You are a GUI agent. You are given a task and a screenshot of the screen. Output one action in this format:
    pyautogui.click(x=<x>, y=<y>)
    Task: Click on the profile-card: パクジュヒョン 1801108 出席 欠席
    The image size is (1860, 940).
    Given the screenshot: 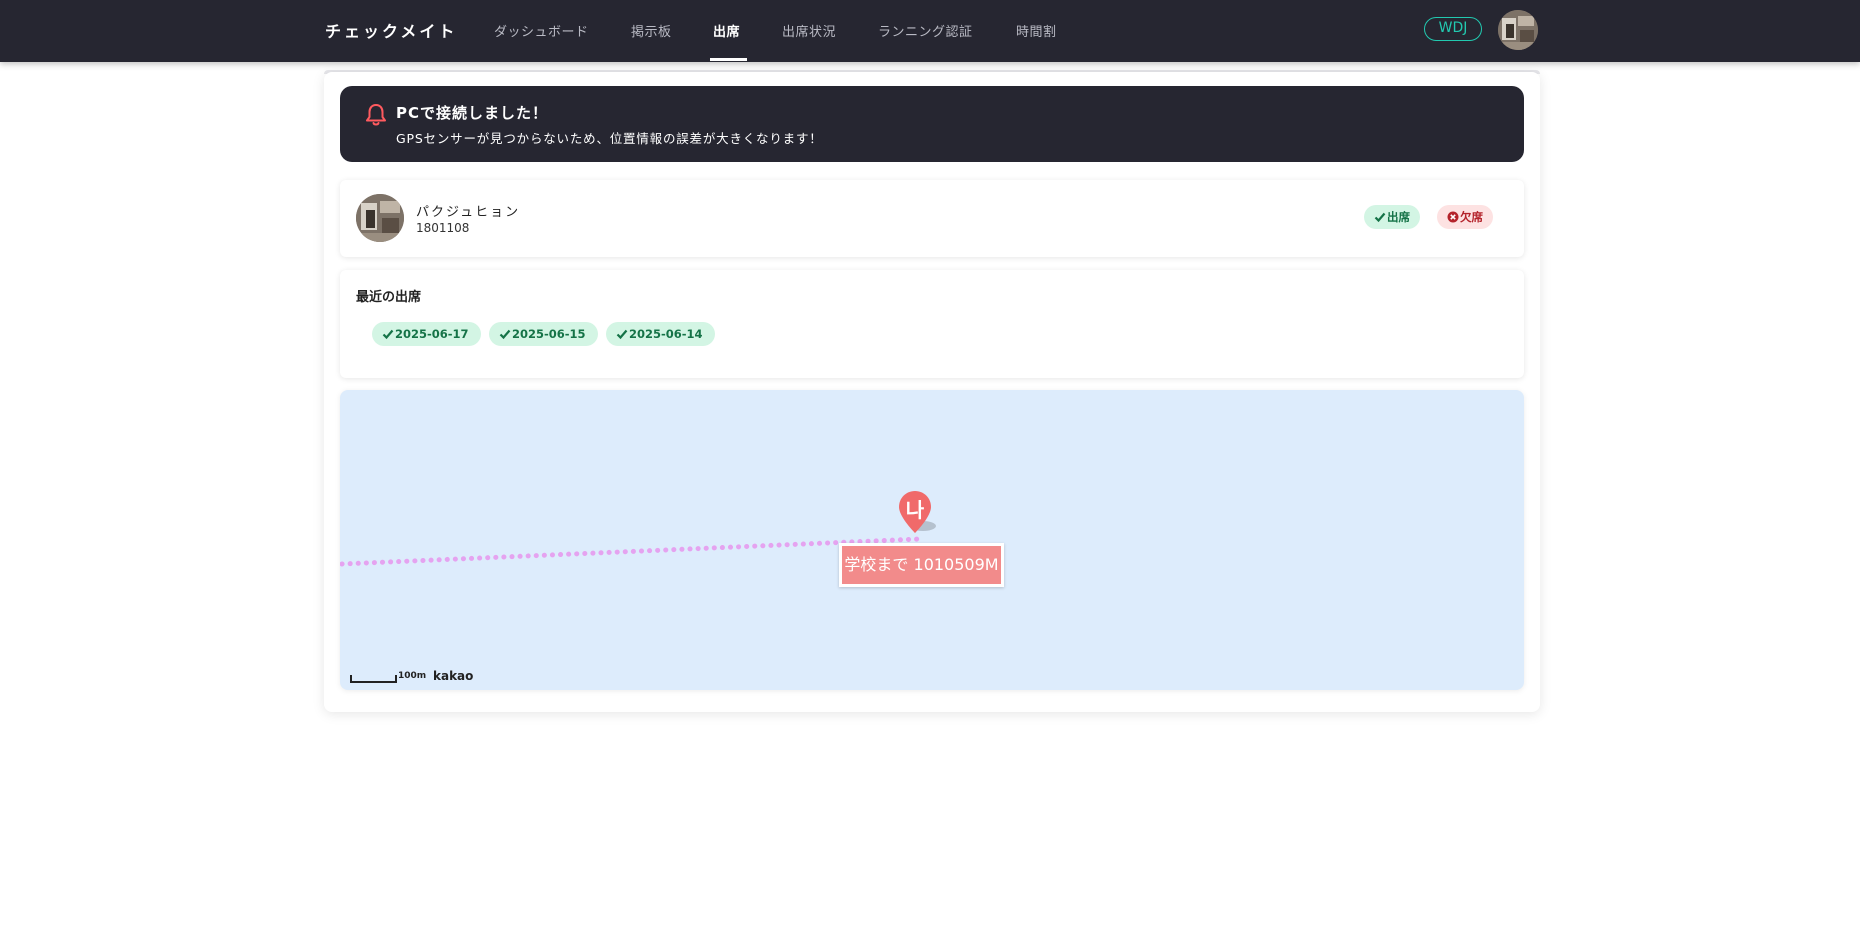 What is the action you would take?
    pyautogui.click(x=932, y=218)
    